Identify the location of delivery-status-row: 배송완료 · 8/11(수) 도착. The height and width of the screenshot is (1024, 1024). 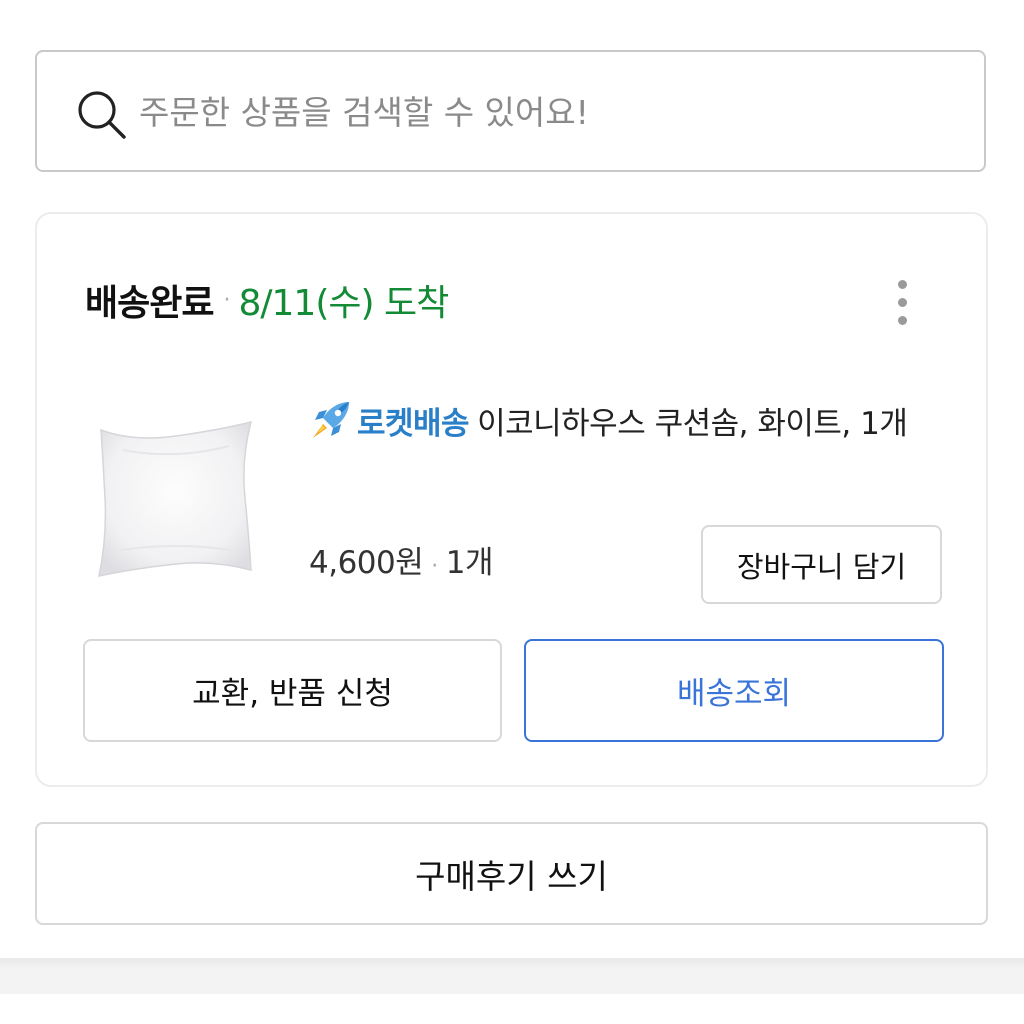
(267, 300).